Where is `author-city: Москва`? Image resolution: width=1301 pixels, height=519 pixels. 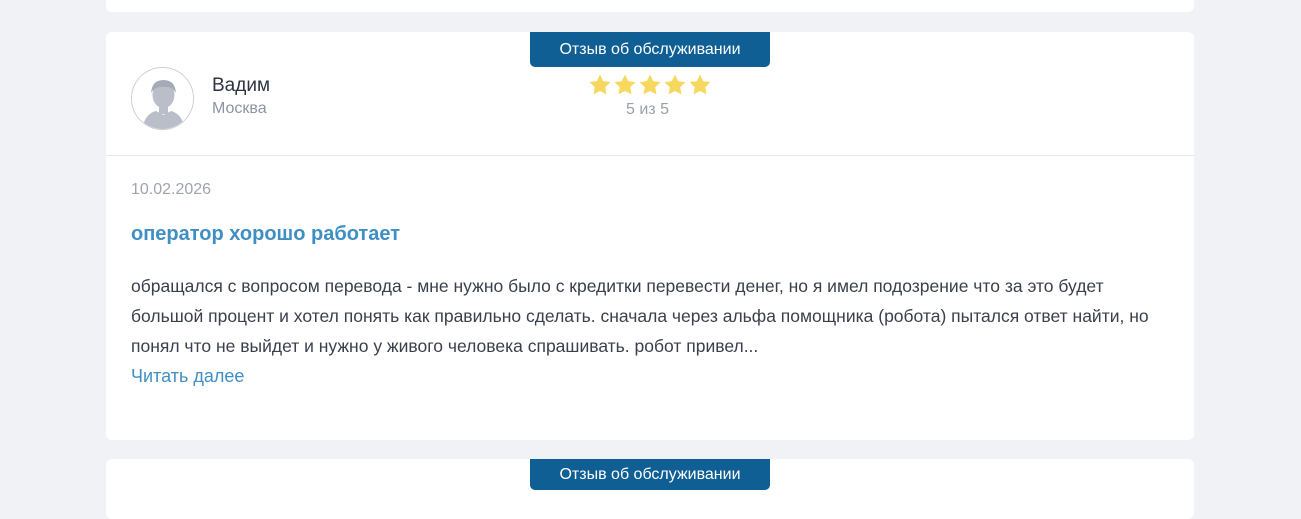
author-city: Москва is located at coordinates (239, 108).